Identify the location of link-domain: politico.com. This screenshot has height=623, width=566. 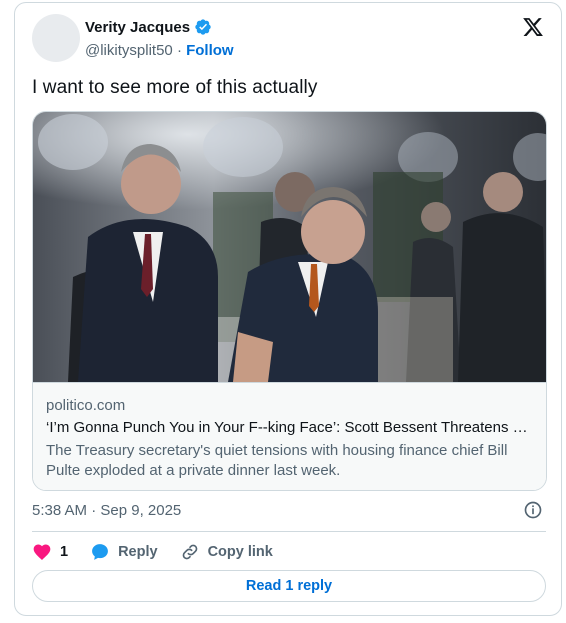
(86, 405).